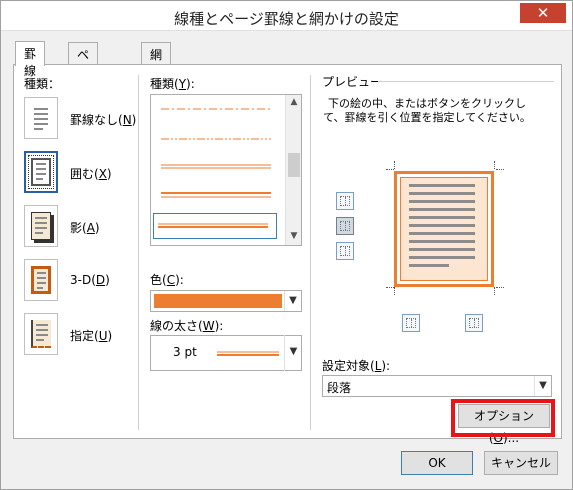 Image resolution: width=573 pixels, height=490 pixels. I want to click on scroll-thumb, so click(294, 165).